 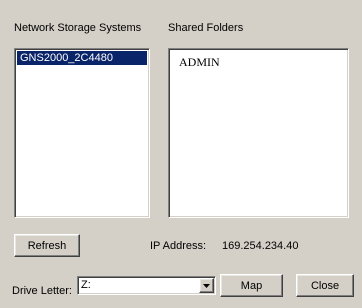 I want to click on map-button: Map, so click(x=251, y=285).